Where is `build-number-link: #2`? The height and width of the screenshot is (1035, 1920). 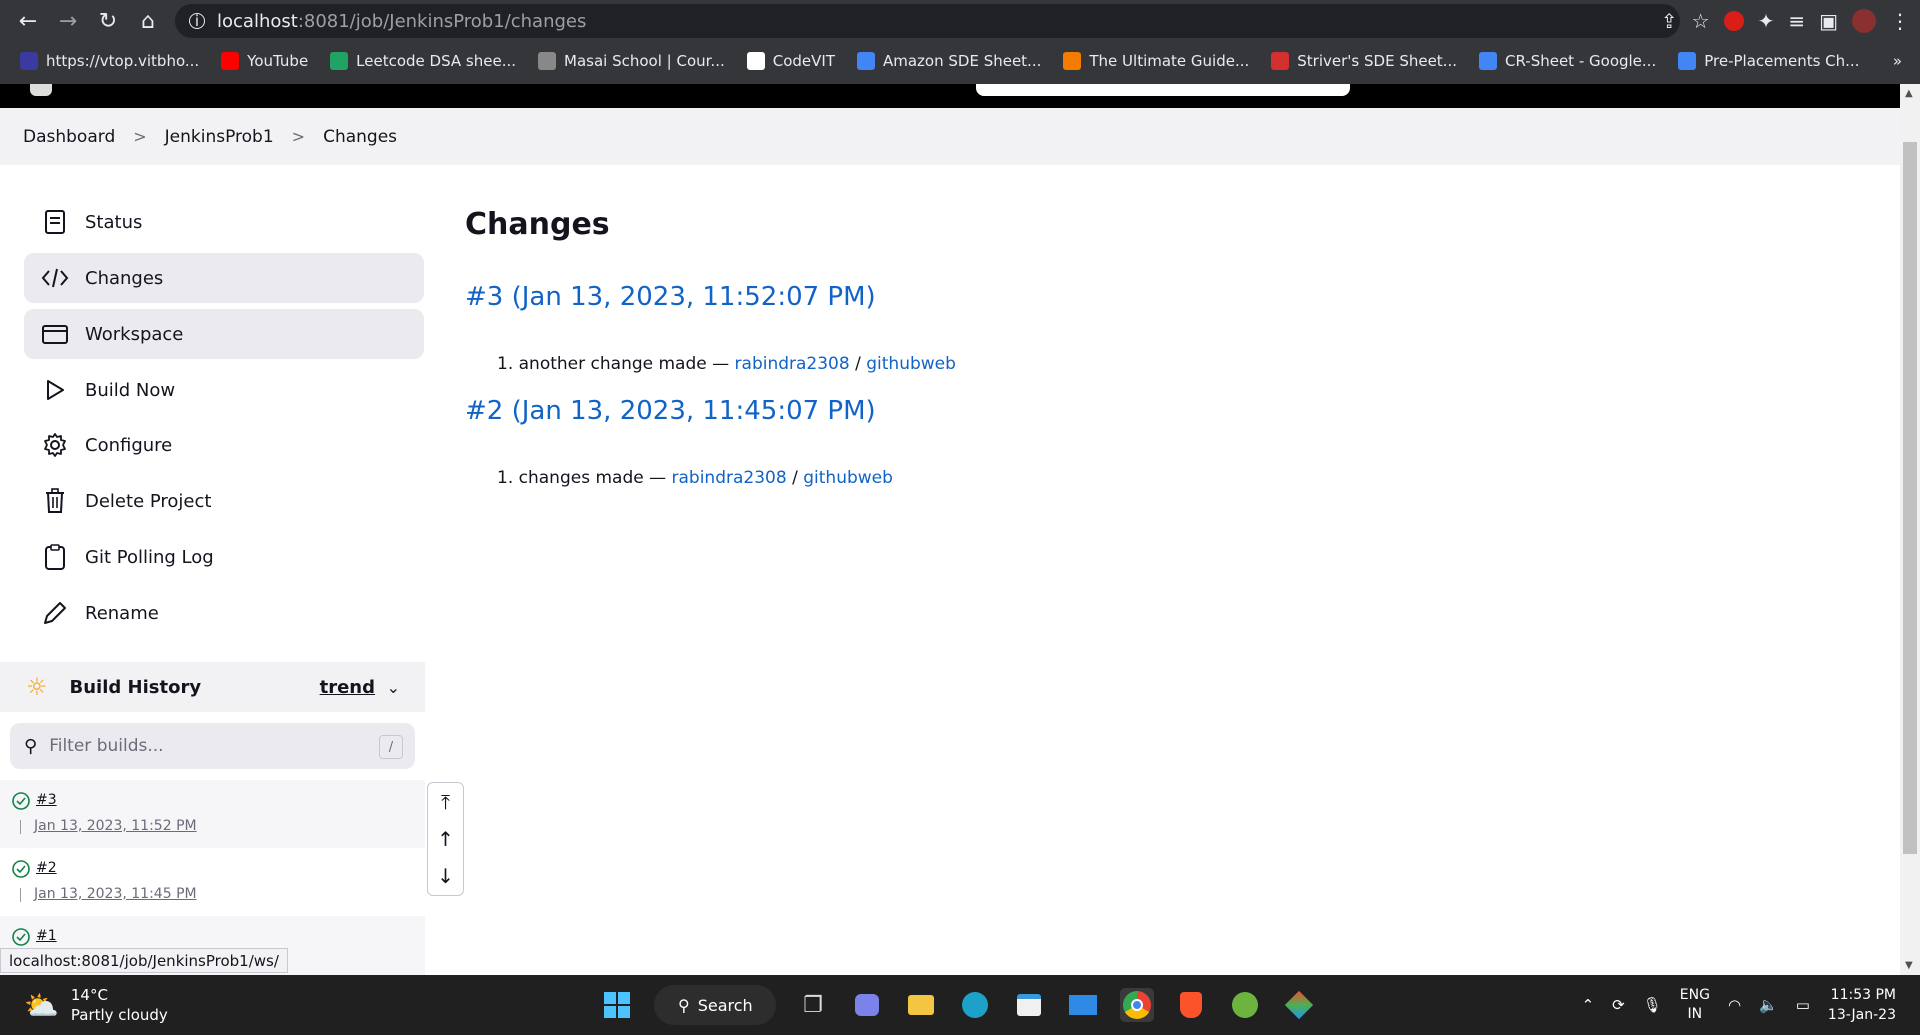 build-number-link: #2 is located at coordinates (46, 868).